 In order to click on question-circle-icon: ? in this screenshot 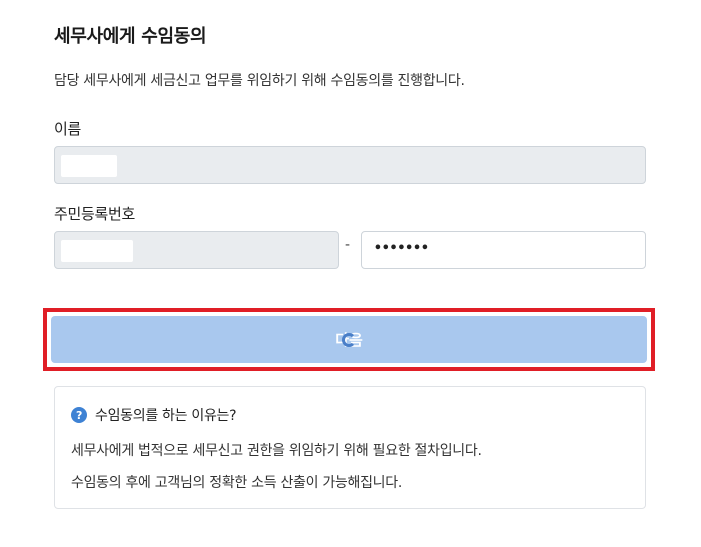, I will do `click(79, 415)`.